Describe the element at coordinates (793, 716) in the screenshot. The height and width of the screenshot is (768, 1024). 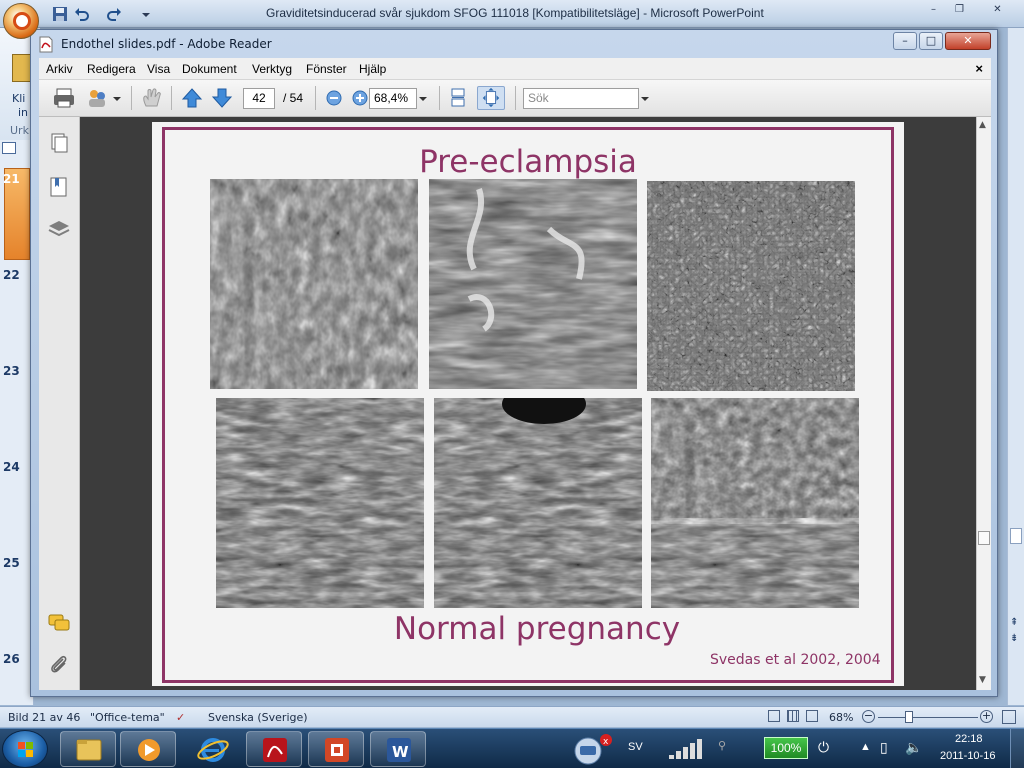
I see `slide-sorter-icon` at that location.